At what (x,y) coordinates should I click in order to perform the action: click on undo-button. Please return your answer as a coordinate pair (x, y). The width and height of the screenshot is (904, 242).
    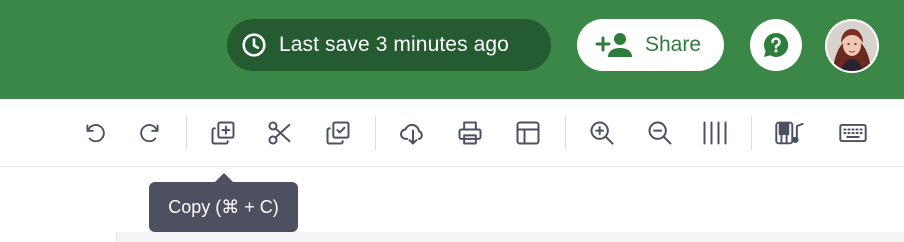
    Looking at the image, I should click on (95, 133).